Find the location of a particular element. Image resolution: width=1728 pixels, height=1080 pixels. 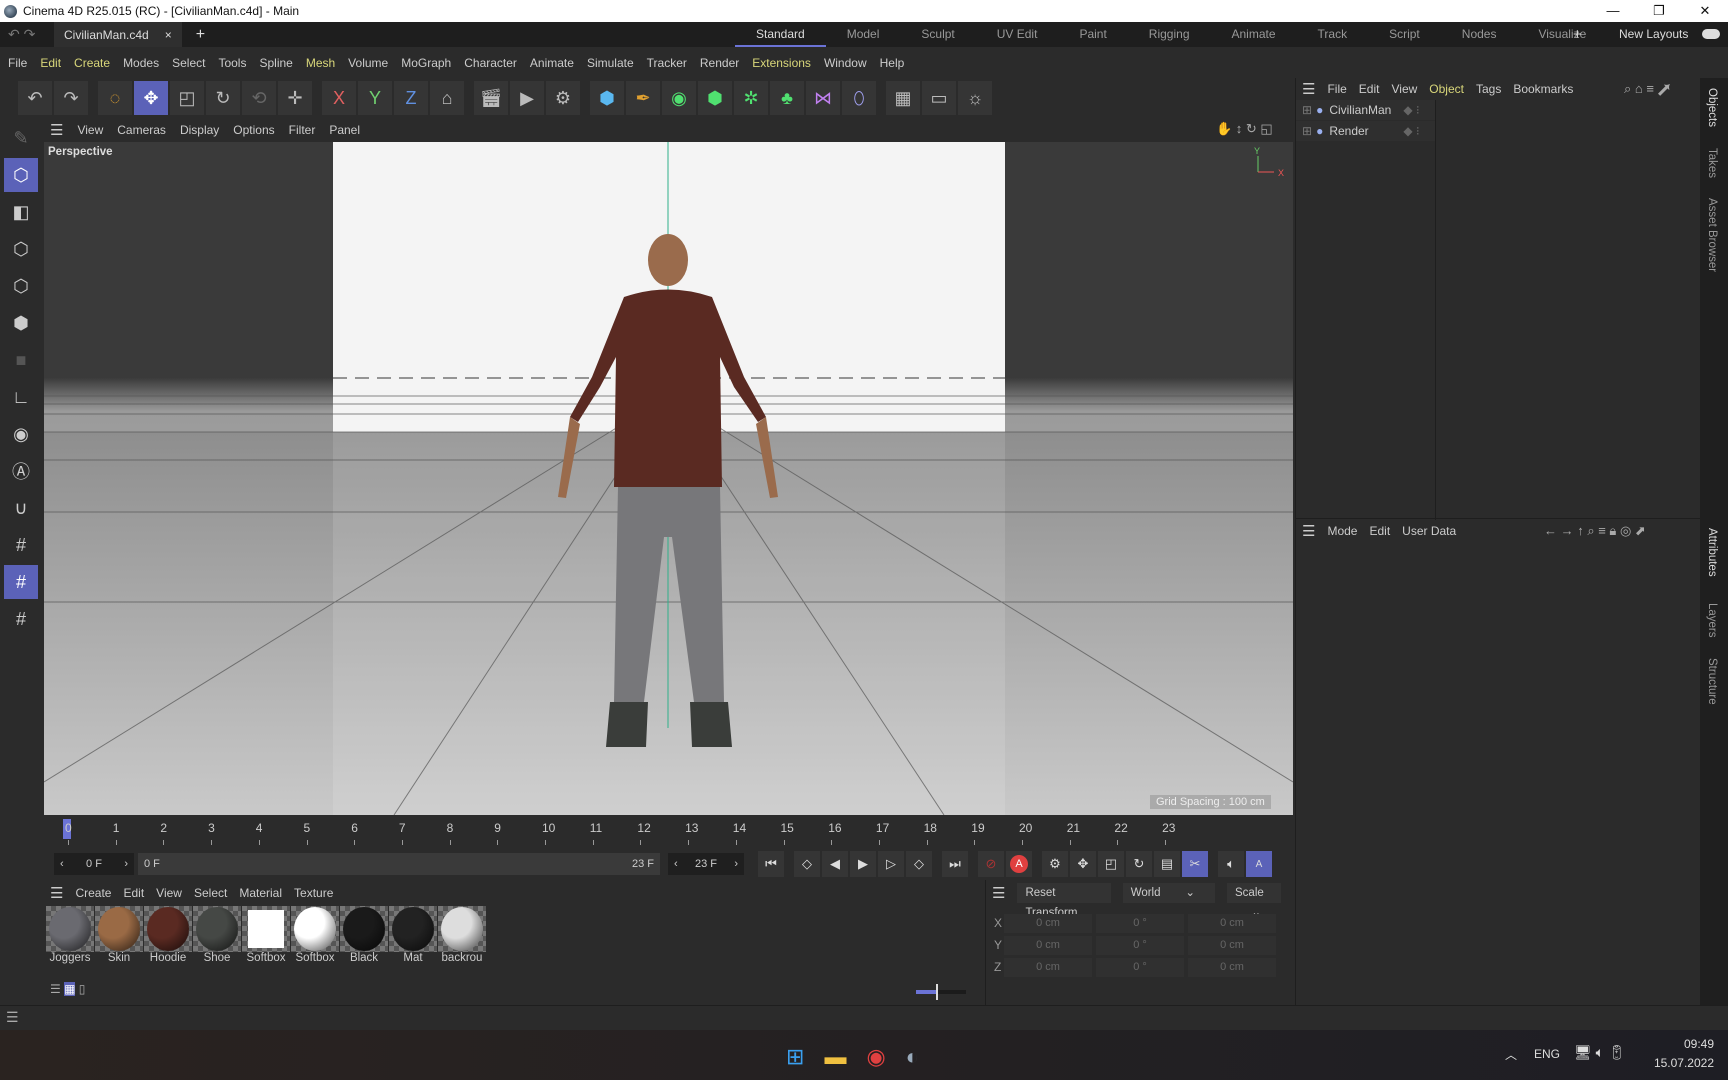

menu-mesh: Mesh is located at coordinates (320, 63).